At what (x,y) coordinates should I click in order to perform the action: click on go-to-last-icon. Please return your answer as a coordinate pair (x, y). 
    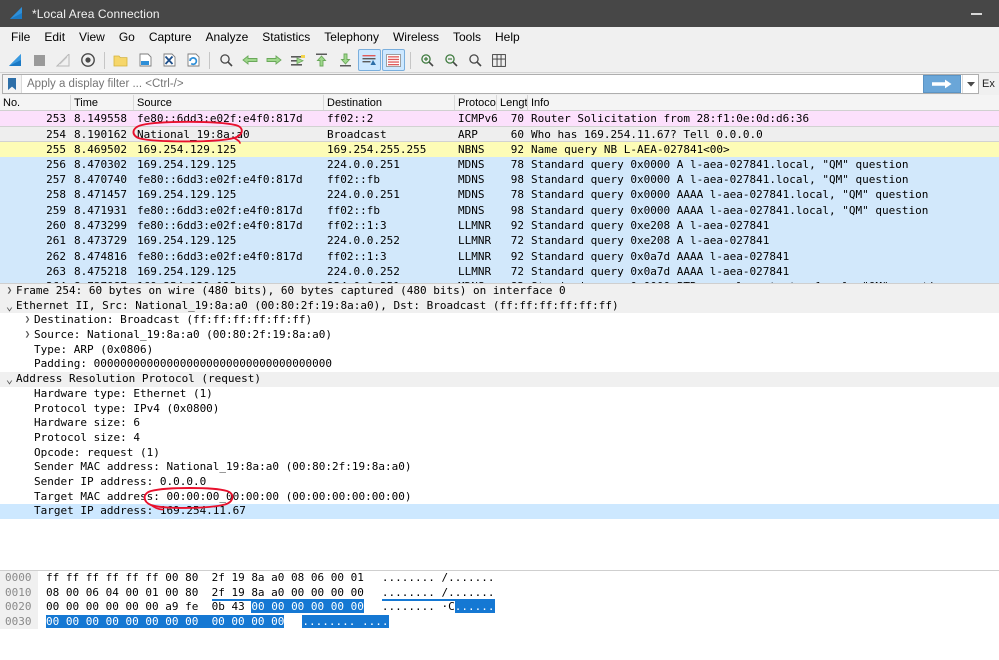
    Looking at the image, I should click on (345, 60).